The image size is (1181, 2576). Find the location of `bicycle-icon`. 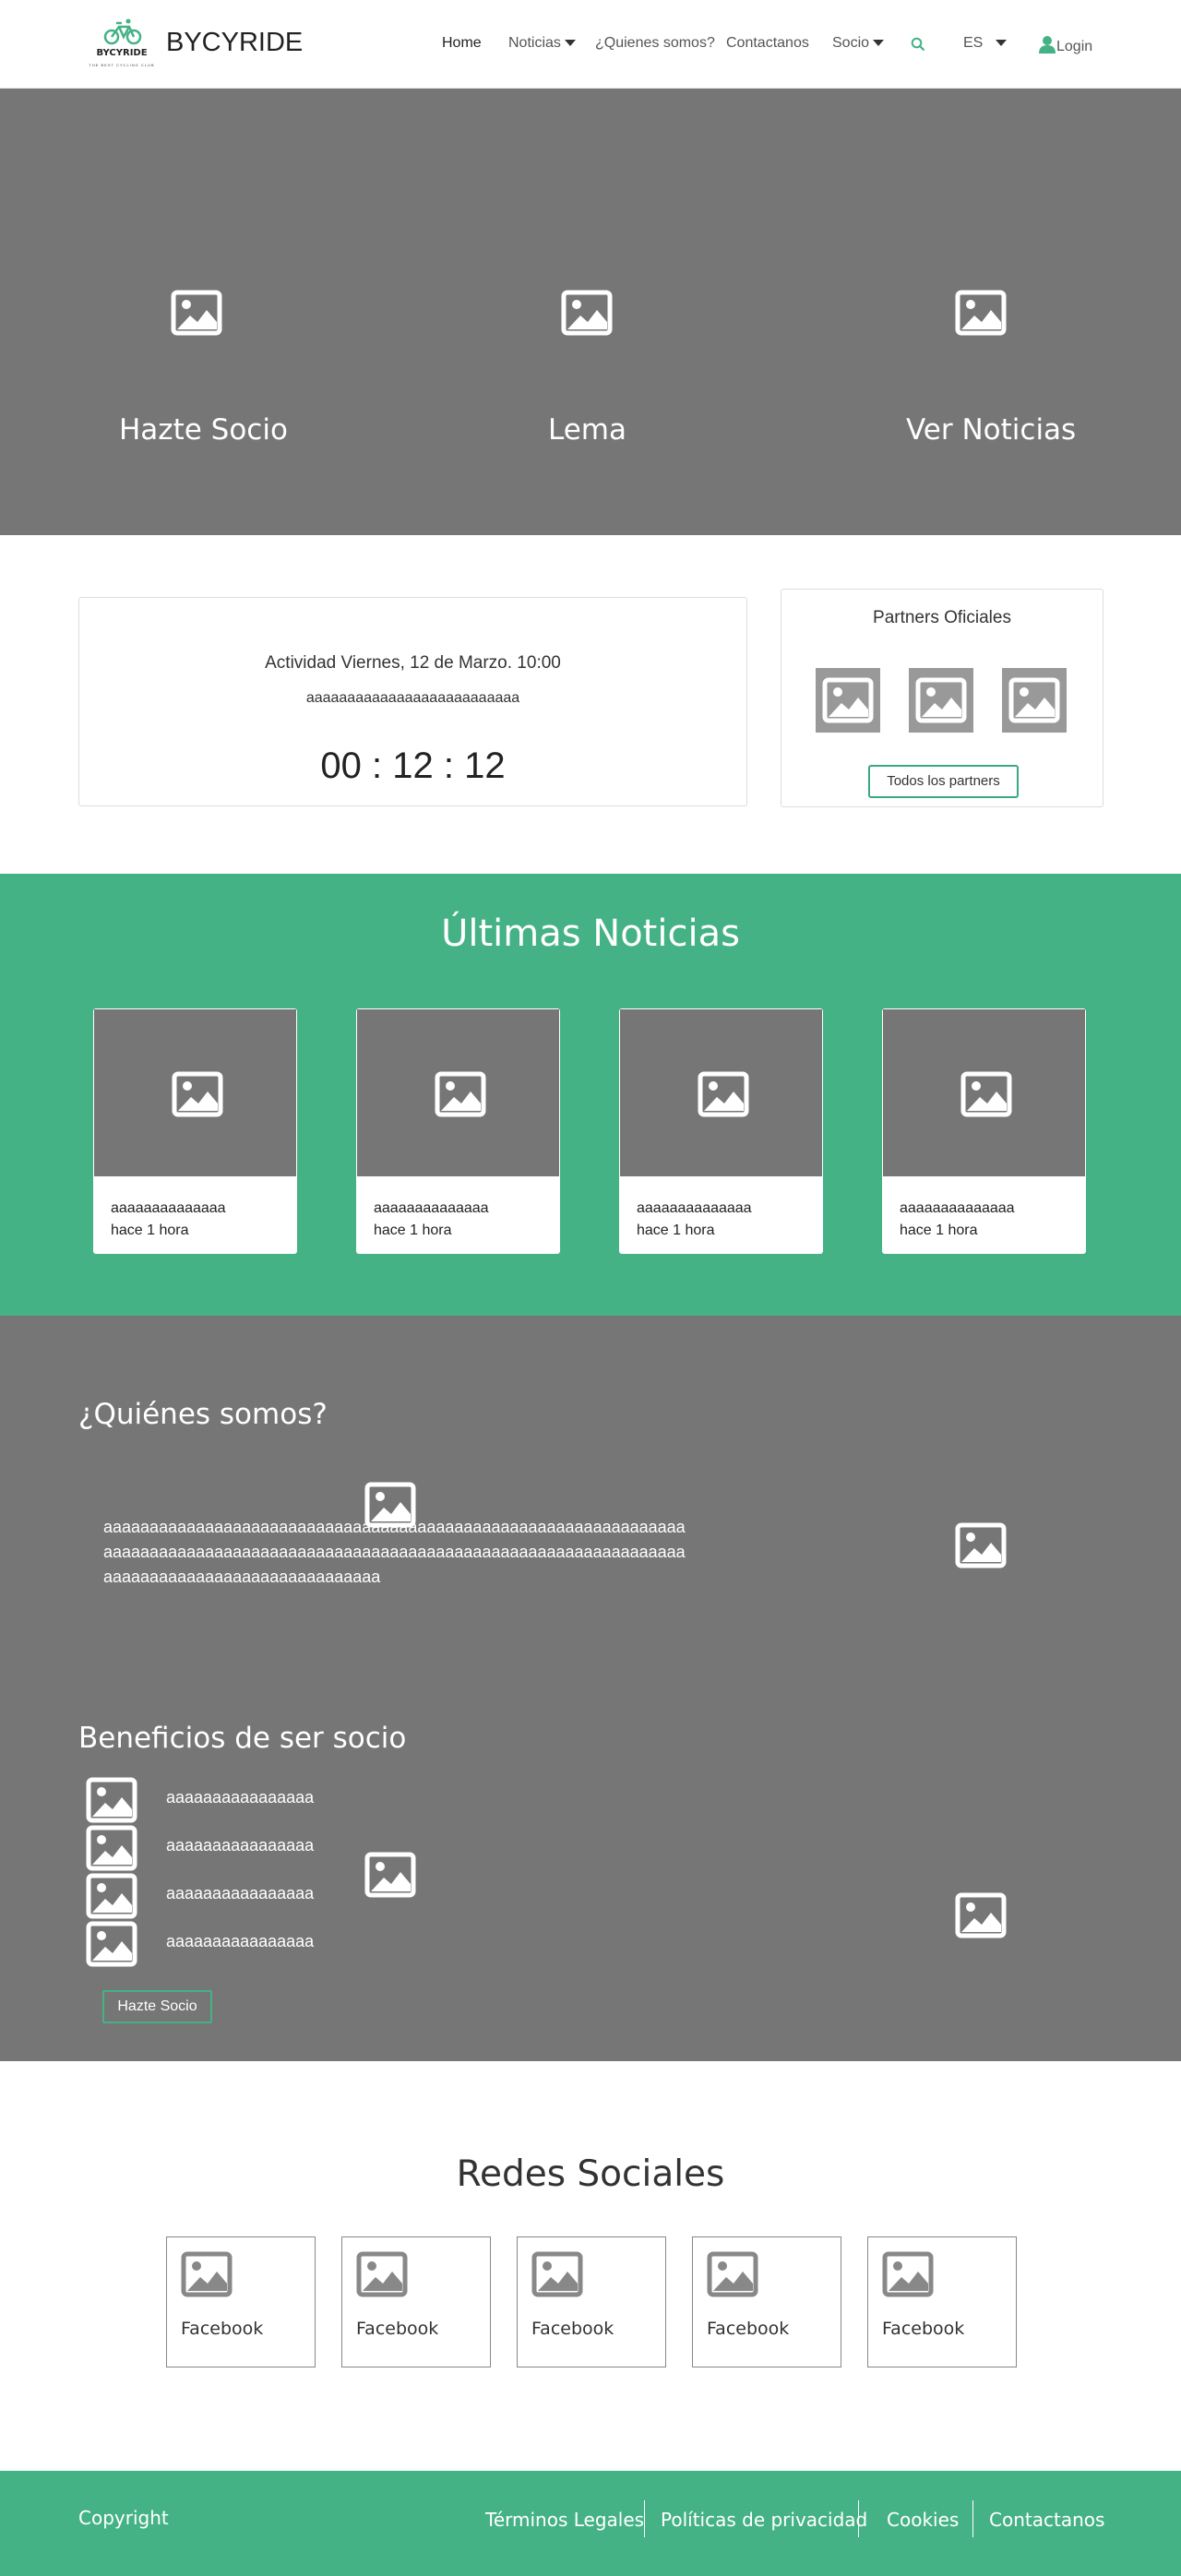

bicycle-icon is located at coordinates (122, 31).